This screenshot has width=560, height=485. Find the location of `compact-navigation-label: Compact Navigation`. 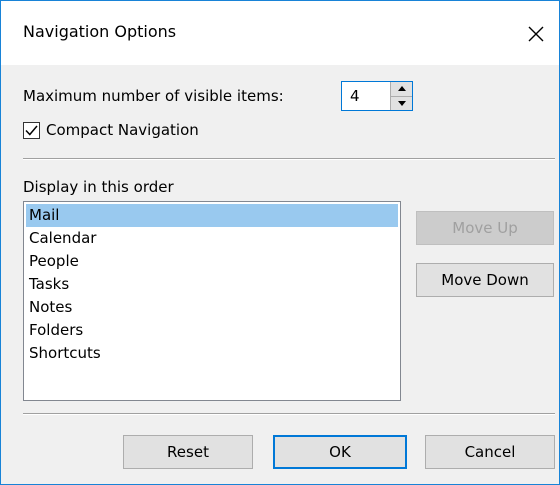

compact-navigation-label: Compact Navigation is located at coordinates (122, 130).